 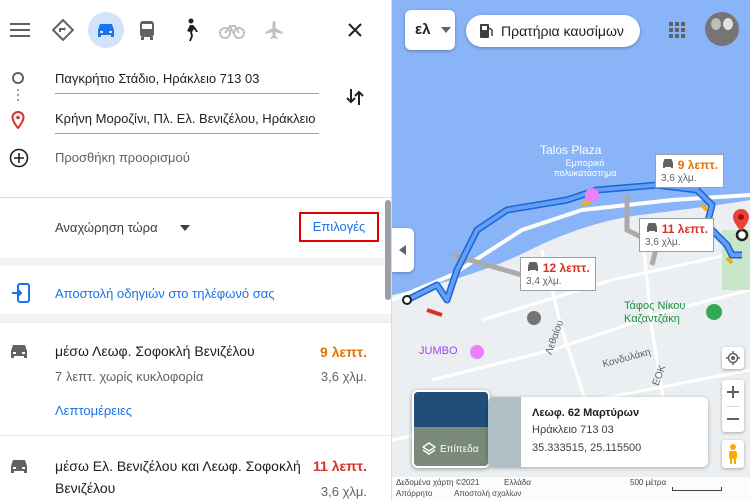 What do you see at coordinates (585, 168) in the screenshot?
I see `poi-talos-subtitle: Εμπορικό πολυκατάστημα` at bounding box center [585, 168].